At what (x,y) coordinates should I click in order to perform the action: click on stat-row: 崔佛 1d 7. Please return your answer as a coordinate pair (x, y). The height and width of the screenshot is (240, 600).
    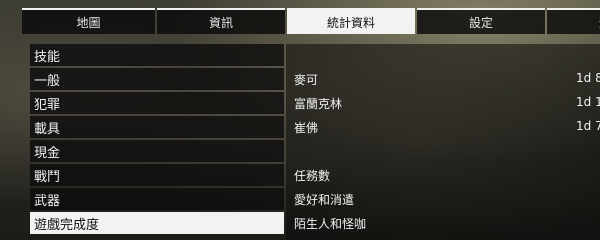
    Looking at the image, I should click on (443, 127).